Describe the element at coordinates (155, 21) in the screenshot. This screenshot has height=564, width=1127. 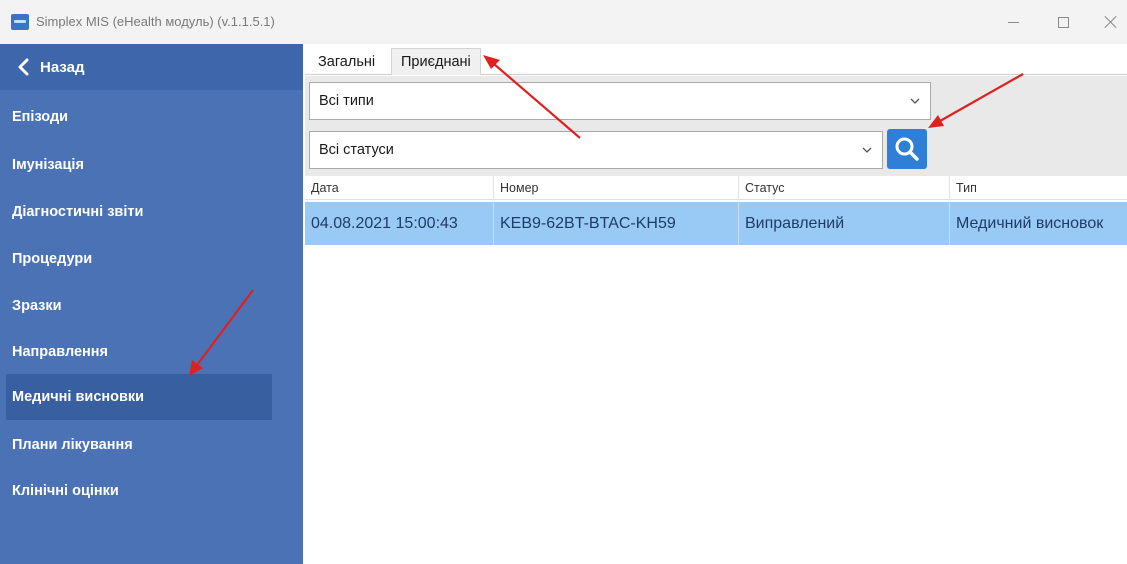
I see `window-title: Simplex MIS (eHealth модуль) (v.1.1.5.1)` at that location.